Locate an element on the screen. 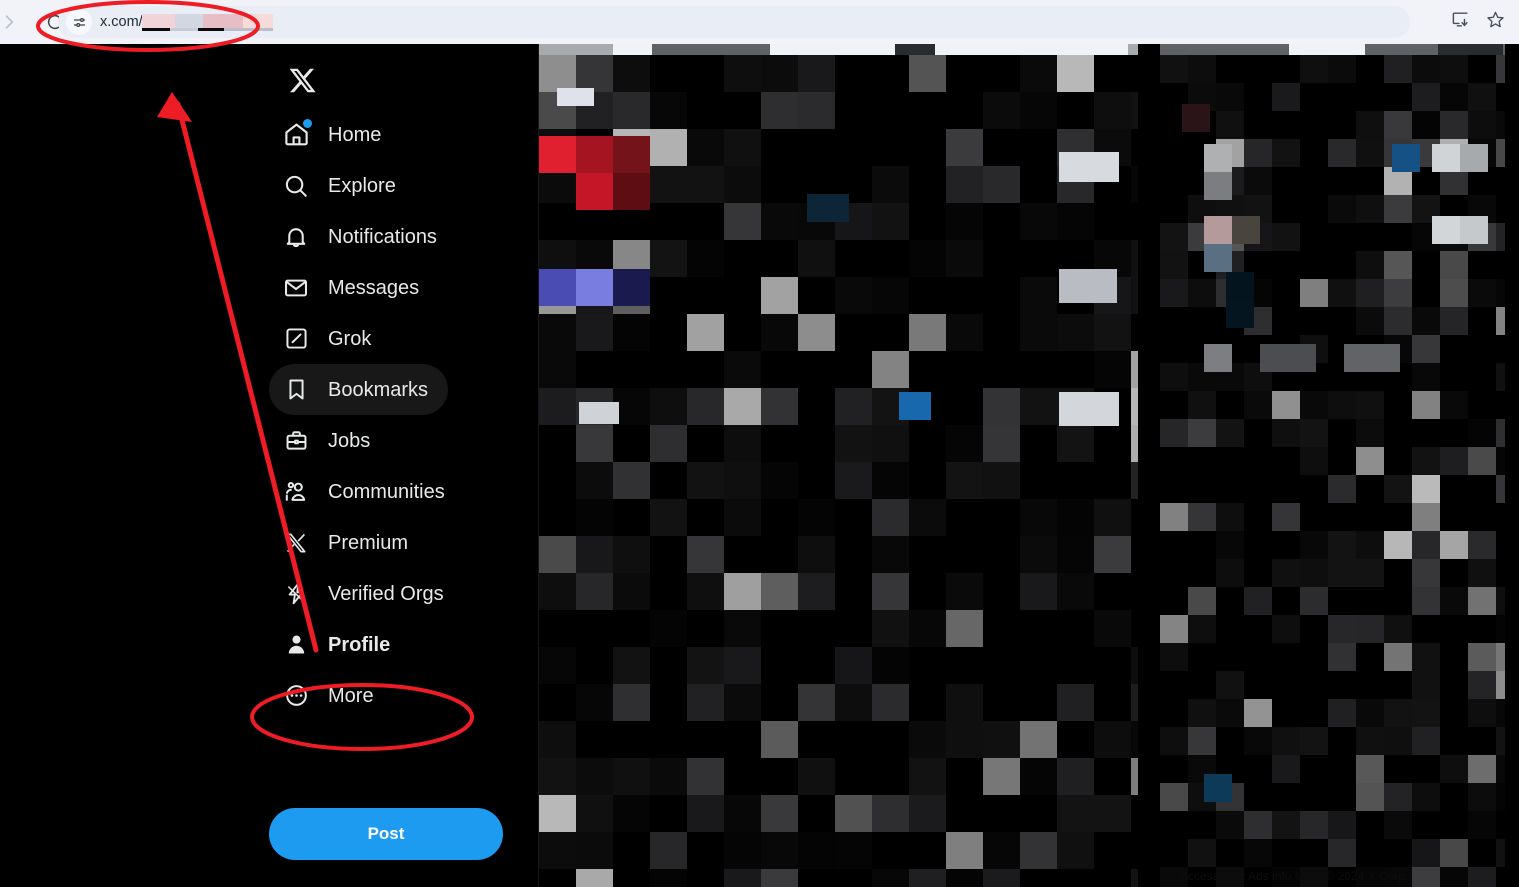  envelope-icon is located at coordinates (296, 288).